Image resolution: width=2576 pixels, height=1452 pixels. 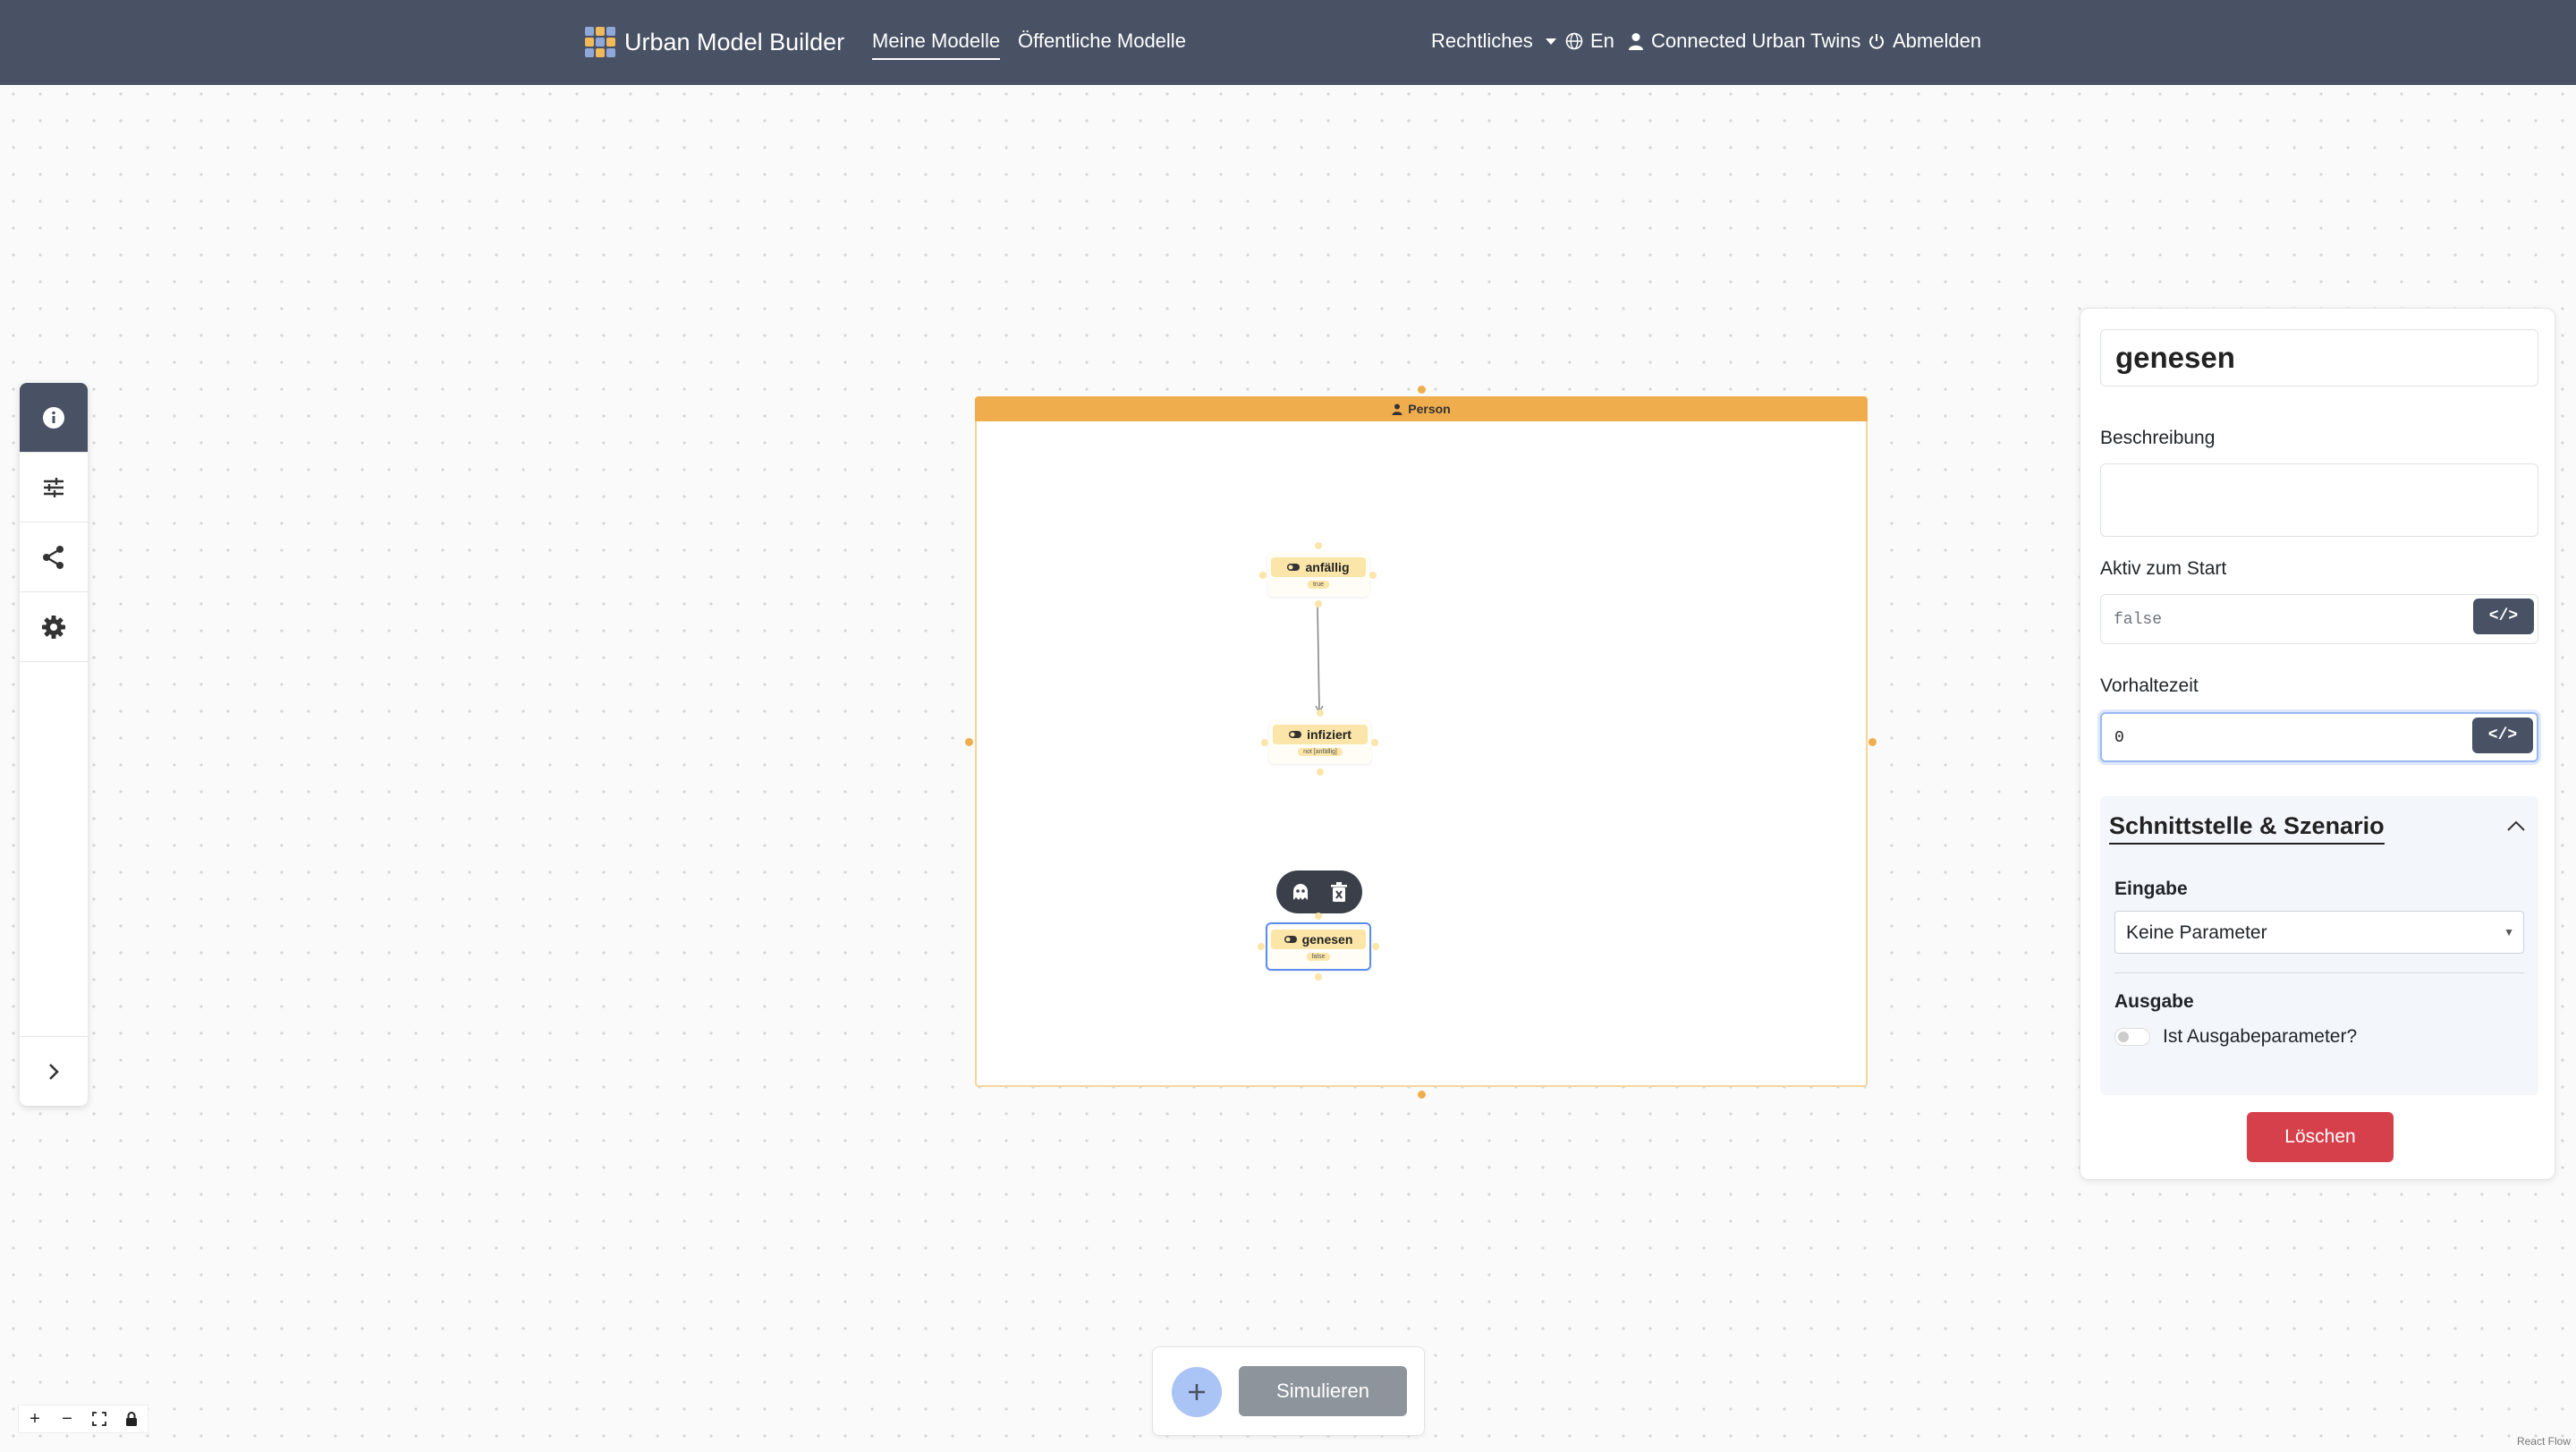 I want to click on flow-controls: + −, so click(x=83, y=1419).